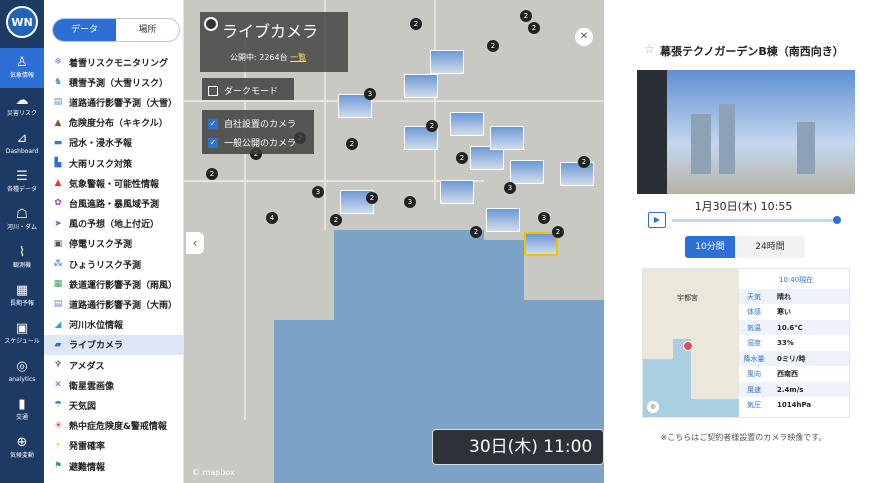  What do you see at coordinates (22, 448) in the screenshot?
I see `rail-item-10: ⊕ 気候変動` at bounding box center [22, 448].